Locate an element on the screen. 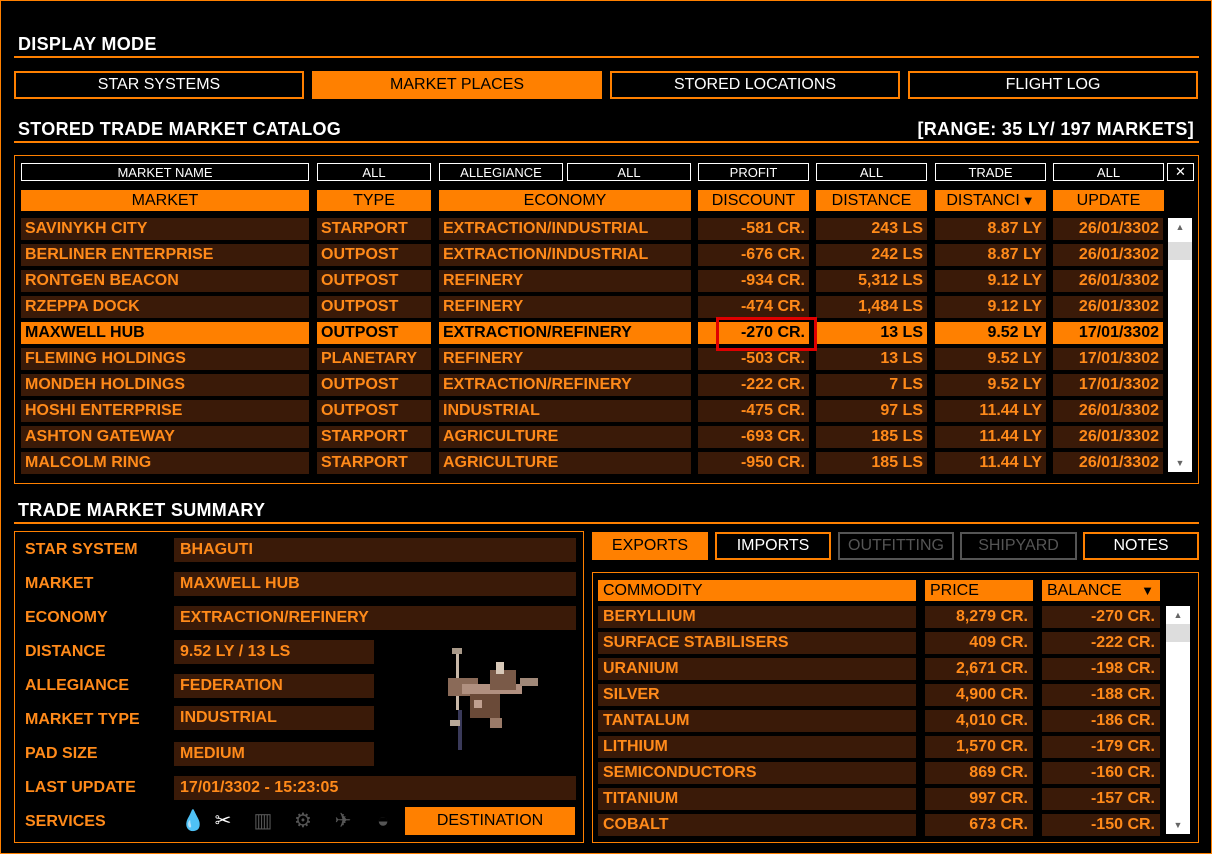  cell-distance: 13 LS is located at coordinates (871, 333).